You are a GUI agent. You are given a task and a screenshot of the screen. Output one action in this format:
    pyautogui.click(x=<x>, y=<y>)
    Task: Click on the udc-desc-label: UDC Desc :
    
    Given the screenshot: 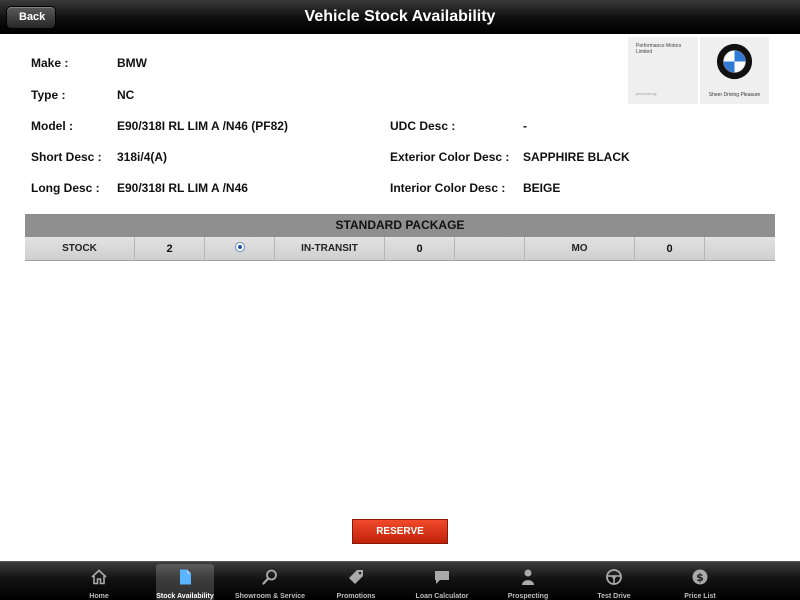 What is the action you would take?
    pyautogui.click(x=423, y=126)
    